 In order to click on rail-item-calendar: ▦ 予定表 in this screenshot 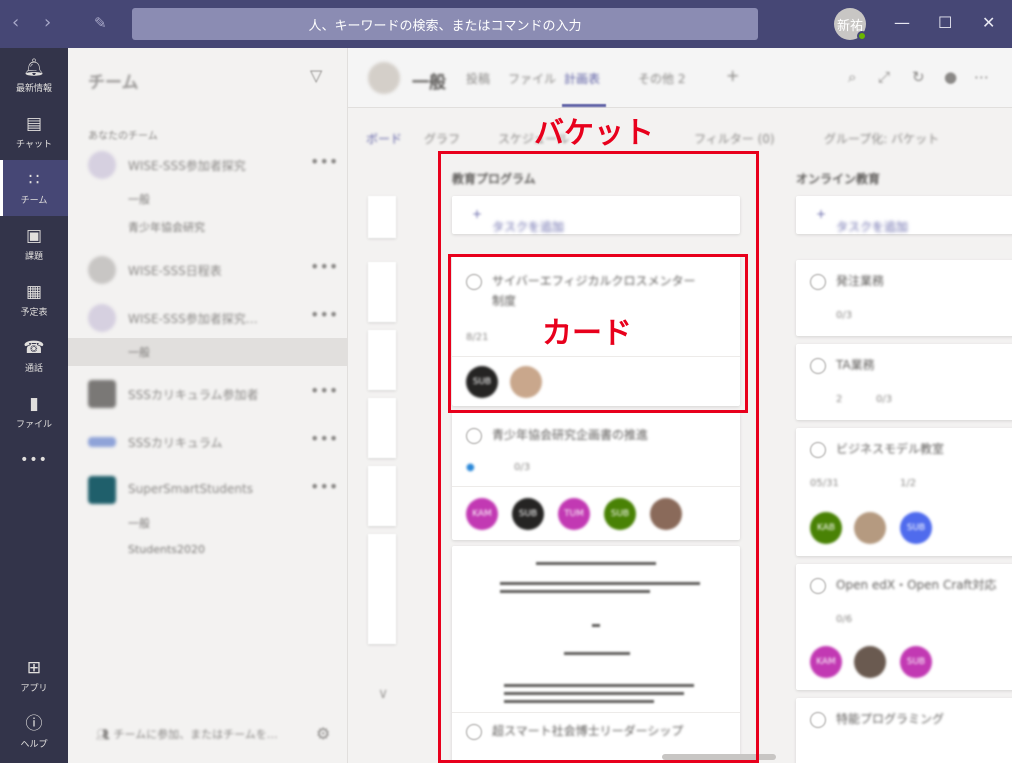, I will do `click(34, 300)`.